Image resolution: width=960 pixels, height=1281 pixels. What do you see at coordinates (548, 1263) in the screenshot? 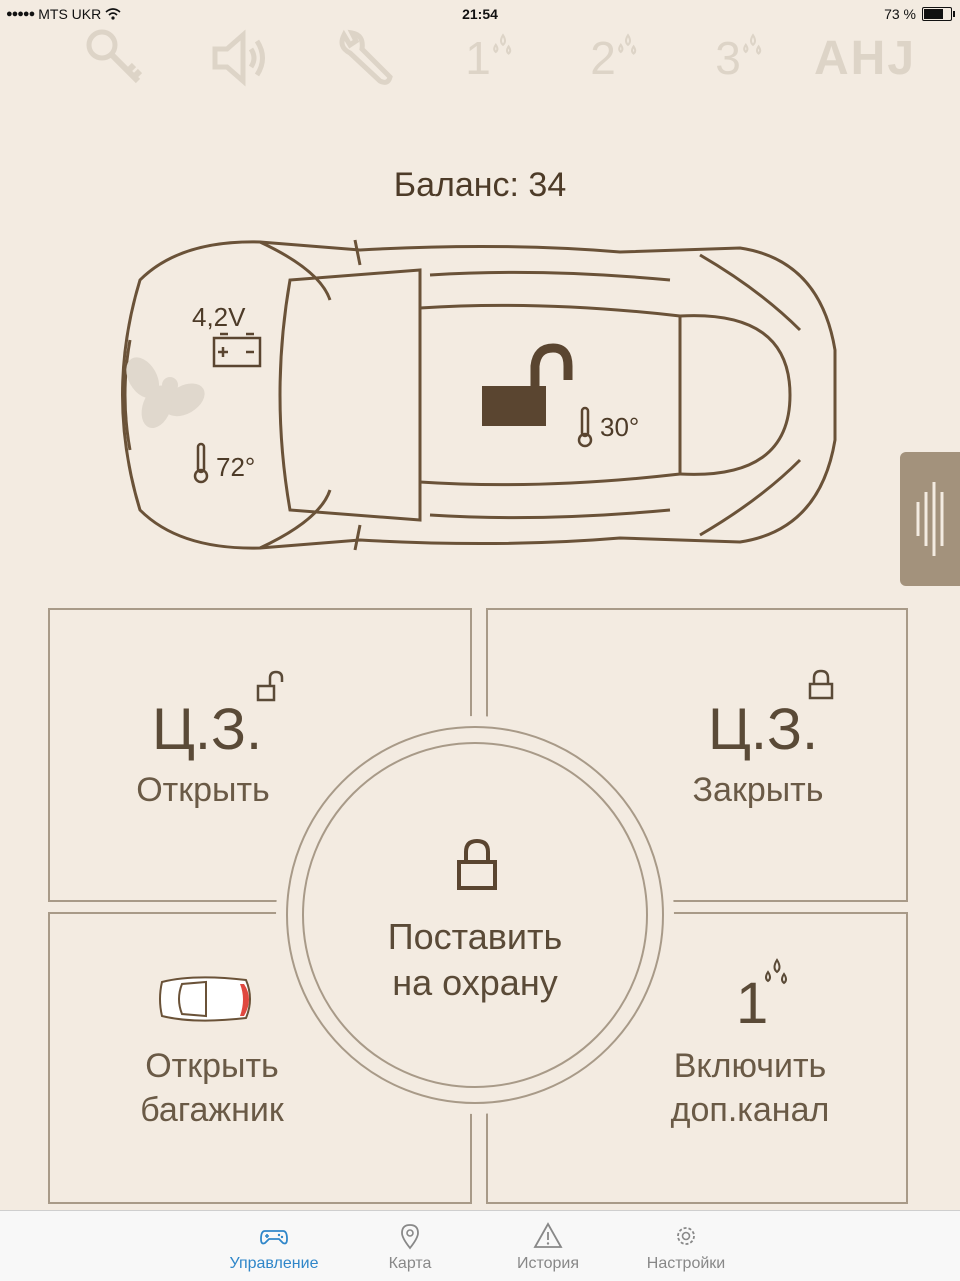
I see `tab-label: История` at bounding box center [548, 1263].